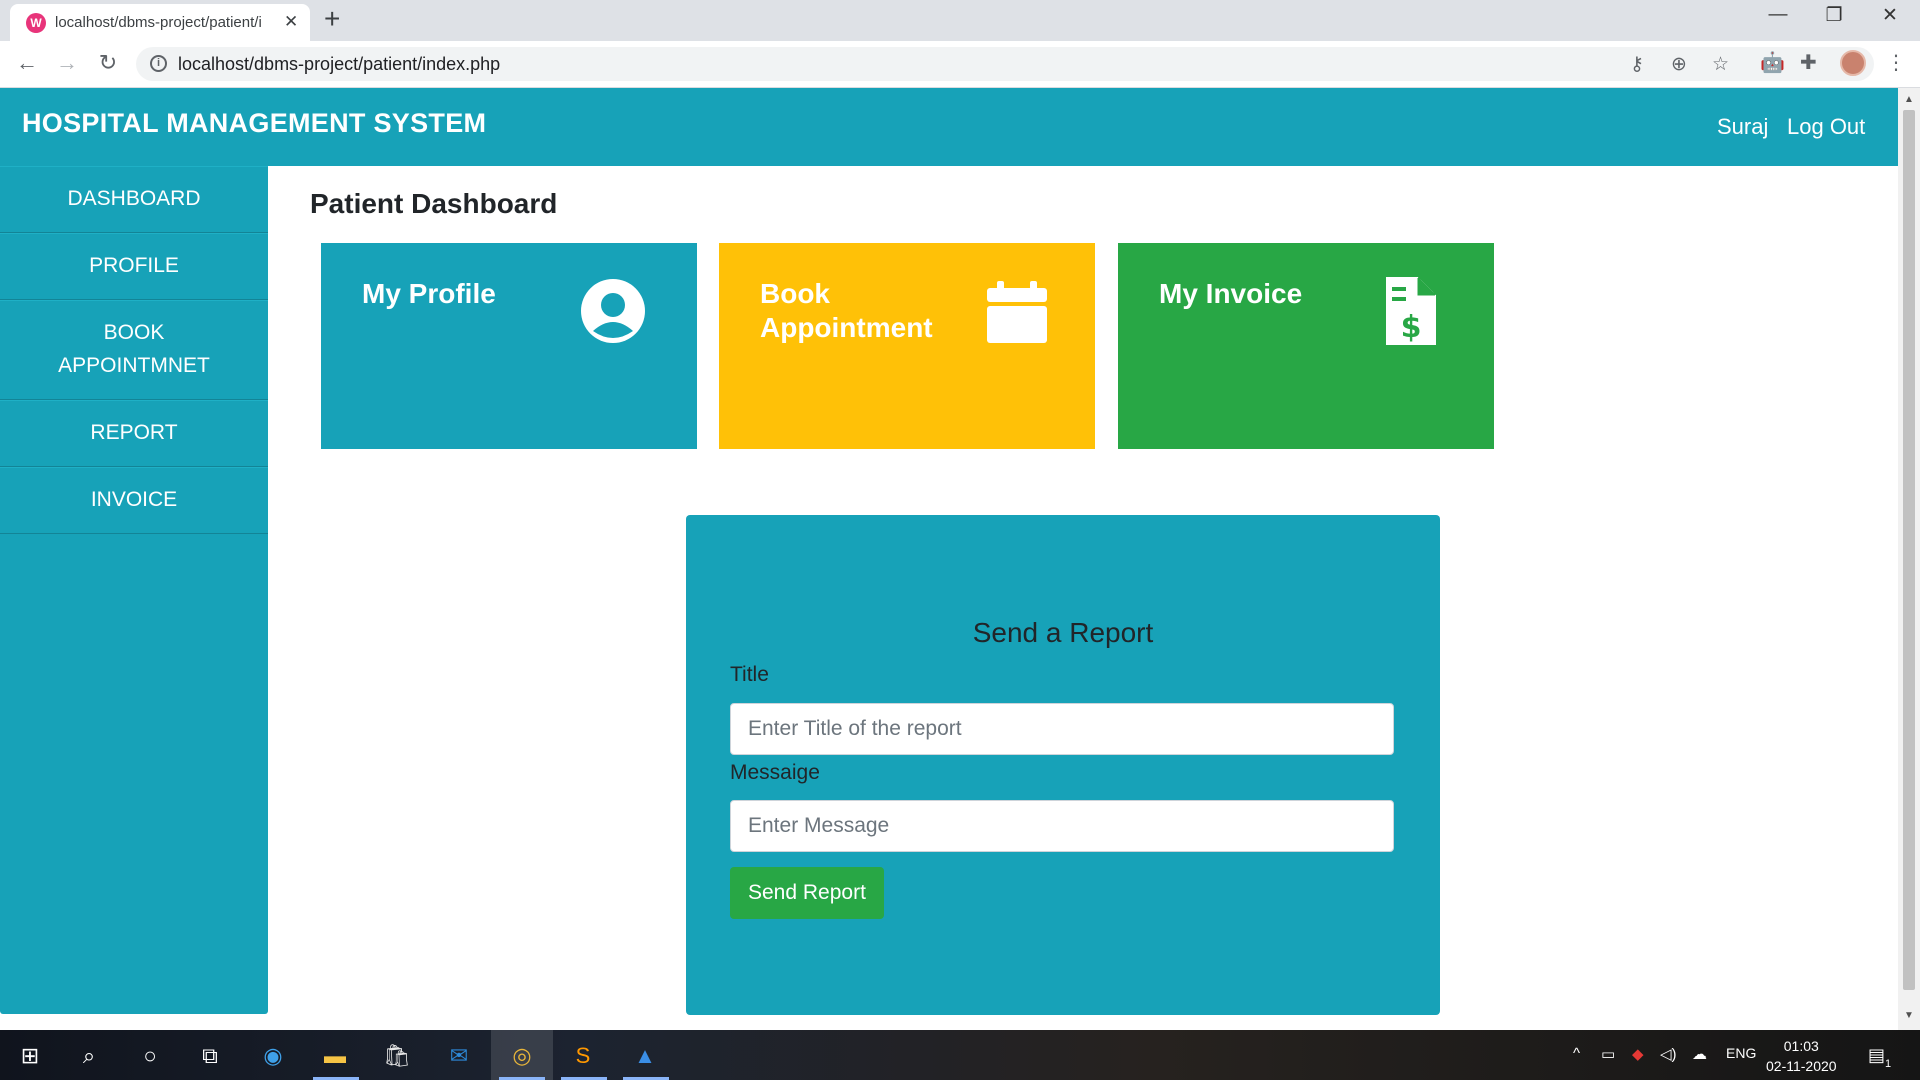 Image resolution: width=1920 pixels, height=1080 pixels. What do you see at coordinates (1834, 15) in the screenshot?
I see `restore-icon: ❐` at bounding box center [1834, 15].